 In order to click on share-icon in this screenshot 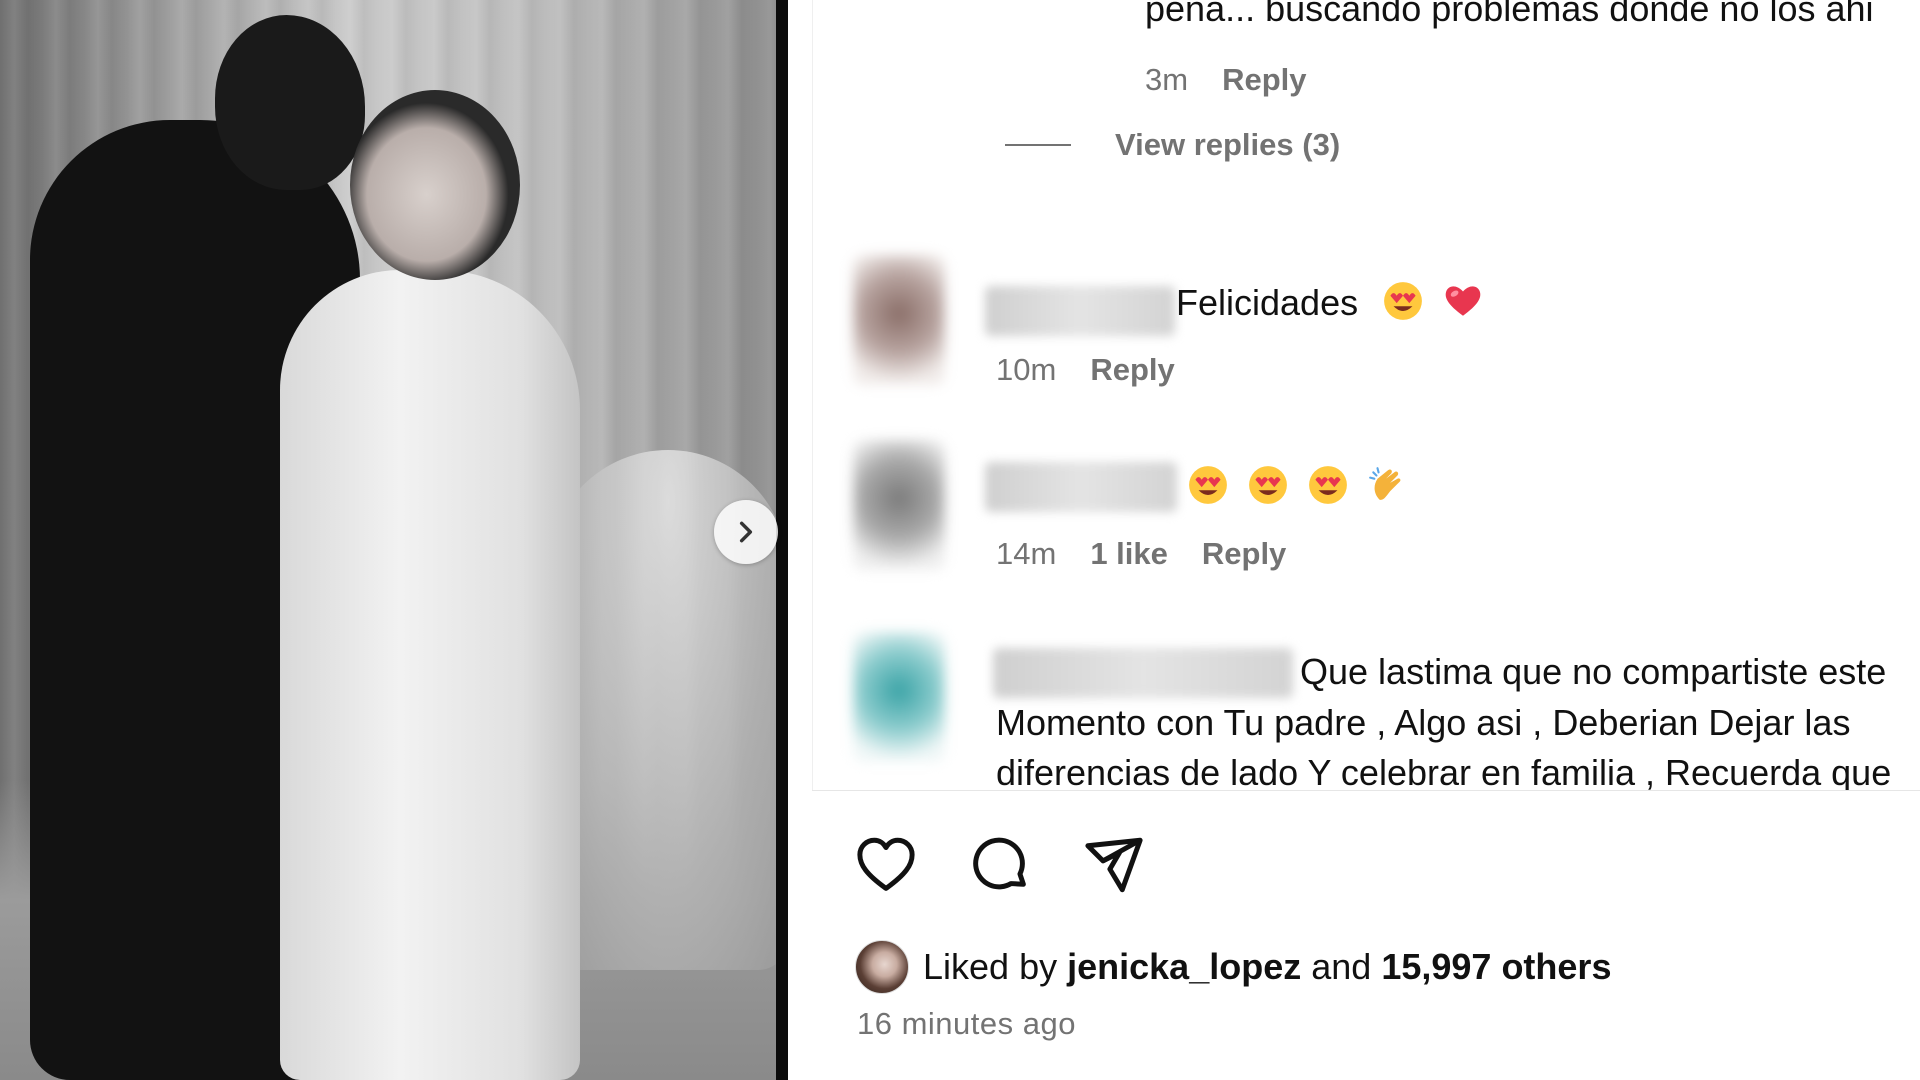, I will do `click(1114, 865)`.